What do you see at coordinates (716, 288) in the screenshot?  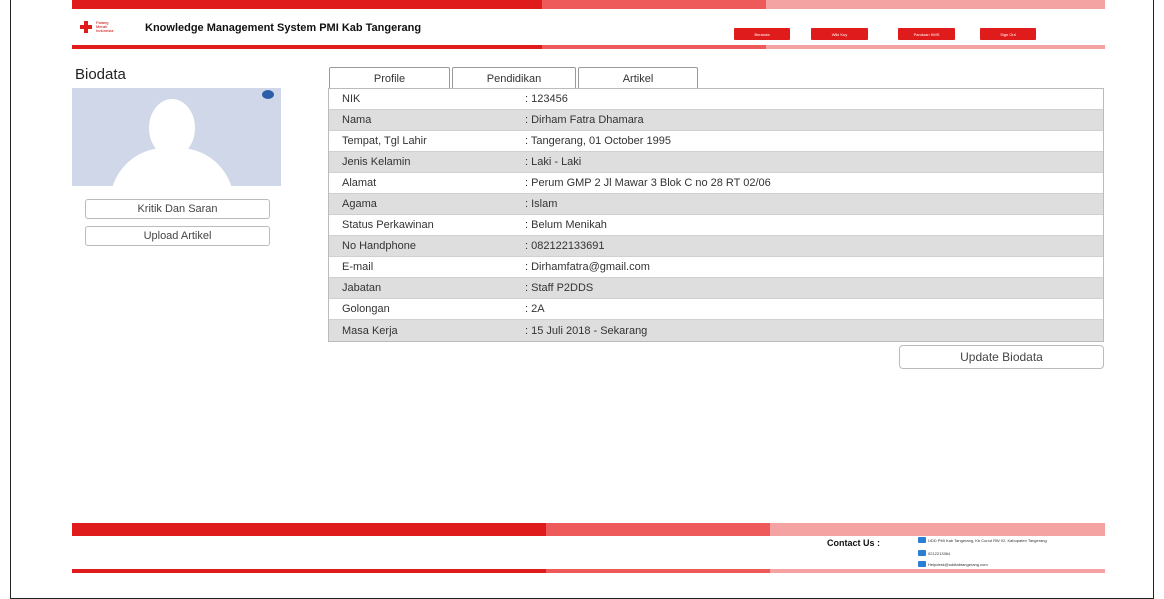 I see `table-row: Jabatan : Staff P2DDS` at bounding box center [716, 288].